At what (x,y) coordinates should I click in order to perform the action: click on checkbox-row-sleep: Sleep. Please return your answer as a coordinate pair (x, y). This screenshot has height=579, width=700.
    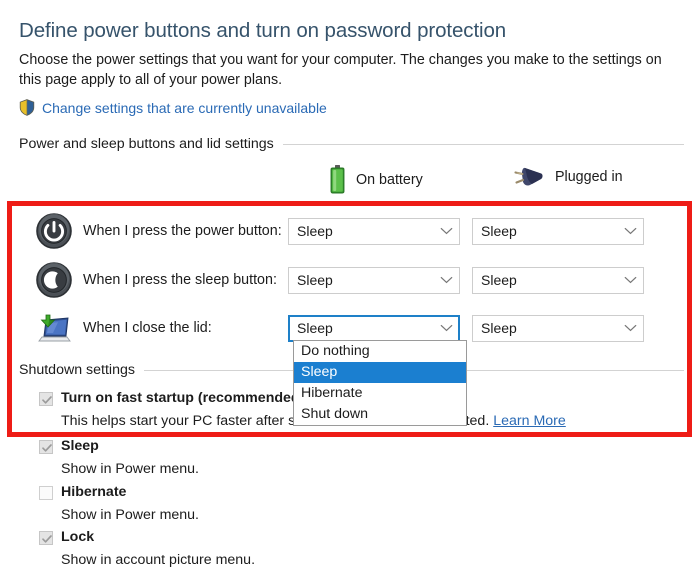
    Looking at the image, I should click on (349, 447).